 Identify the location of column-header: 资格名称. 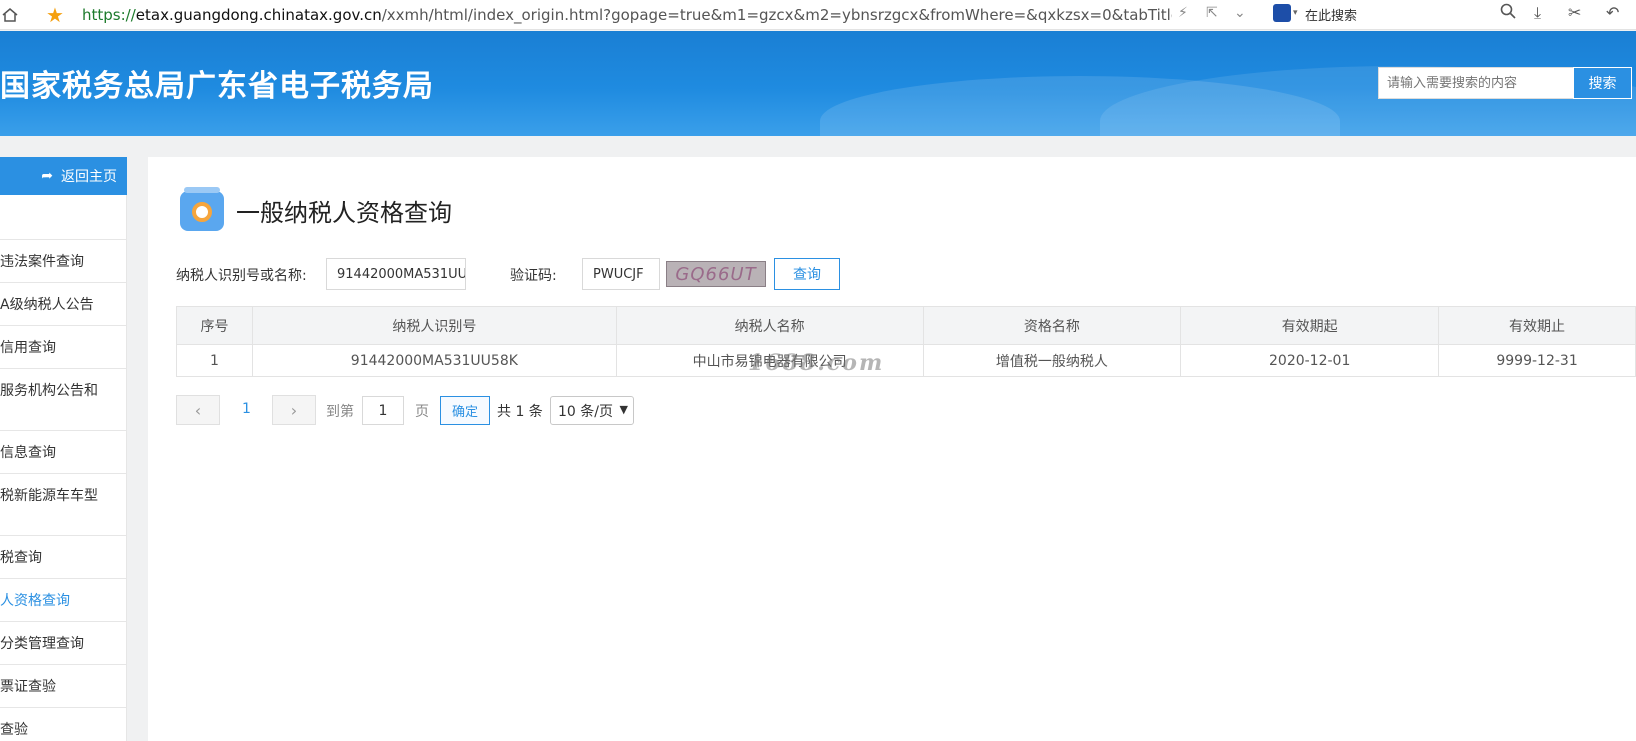
(1052, 325).